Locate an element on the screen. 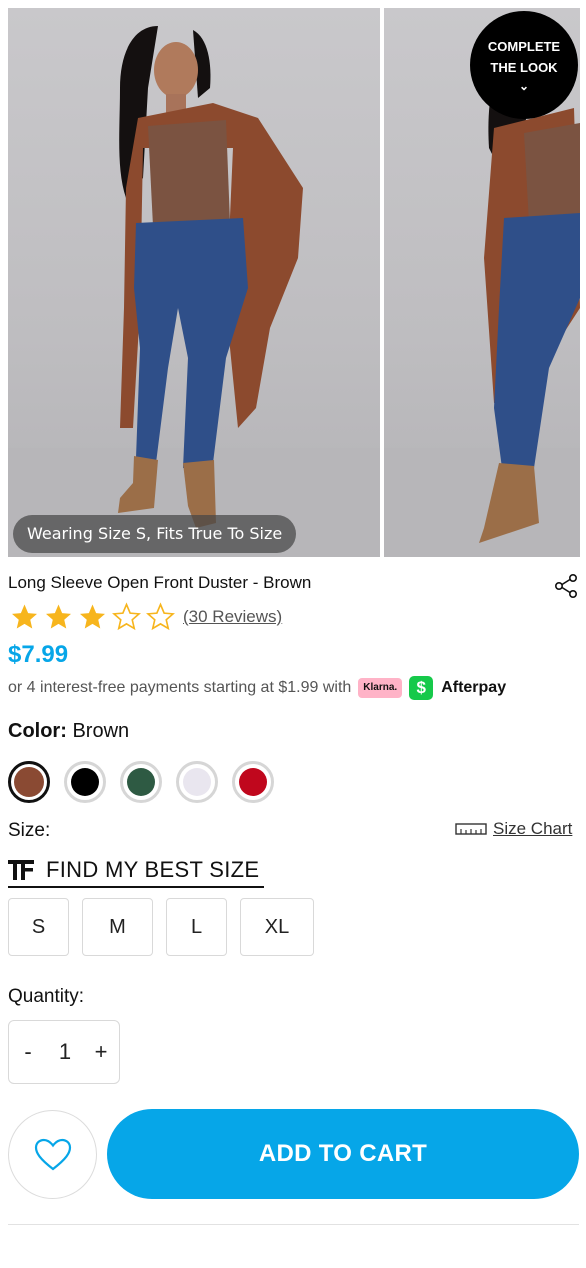 The width and height of the screenshot is (586, 1268). klarna-badge: Klarna. is located at coordinates (380, 688).